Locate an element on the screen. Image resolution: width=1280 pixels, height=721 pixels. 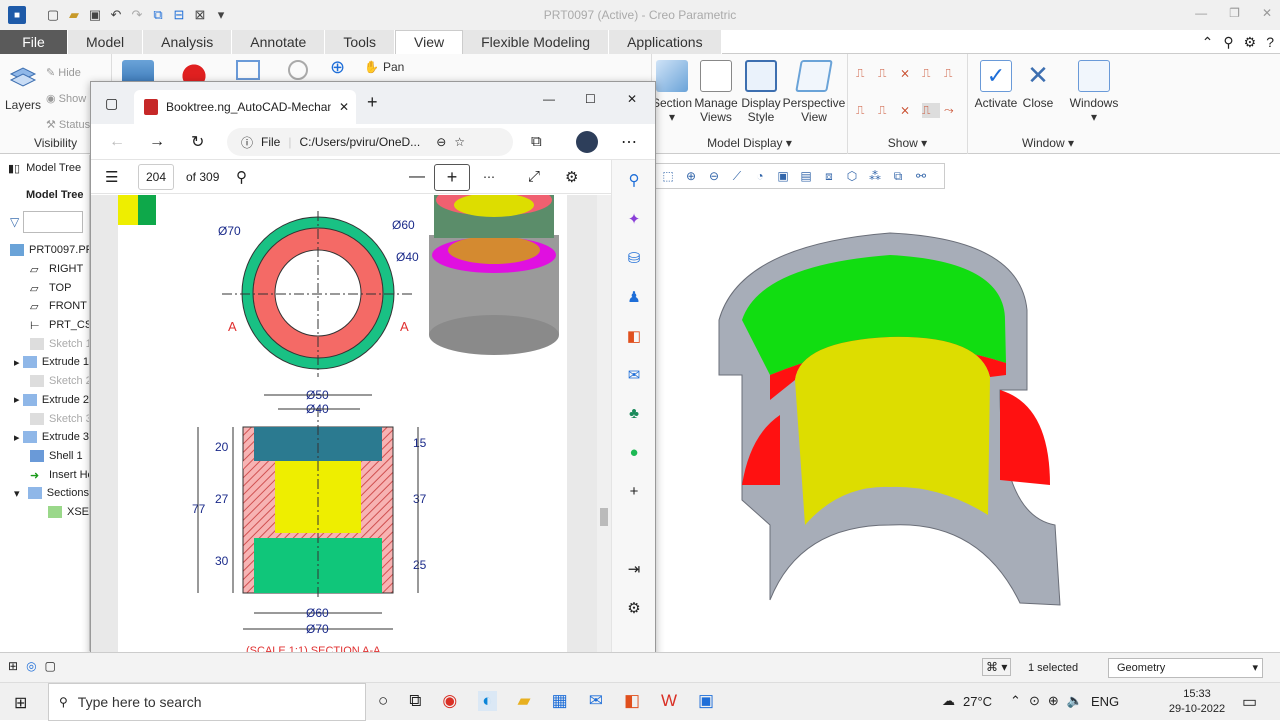
cortana-icon: ○ is located at coordinates (383, 701).